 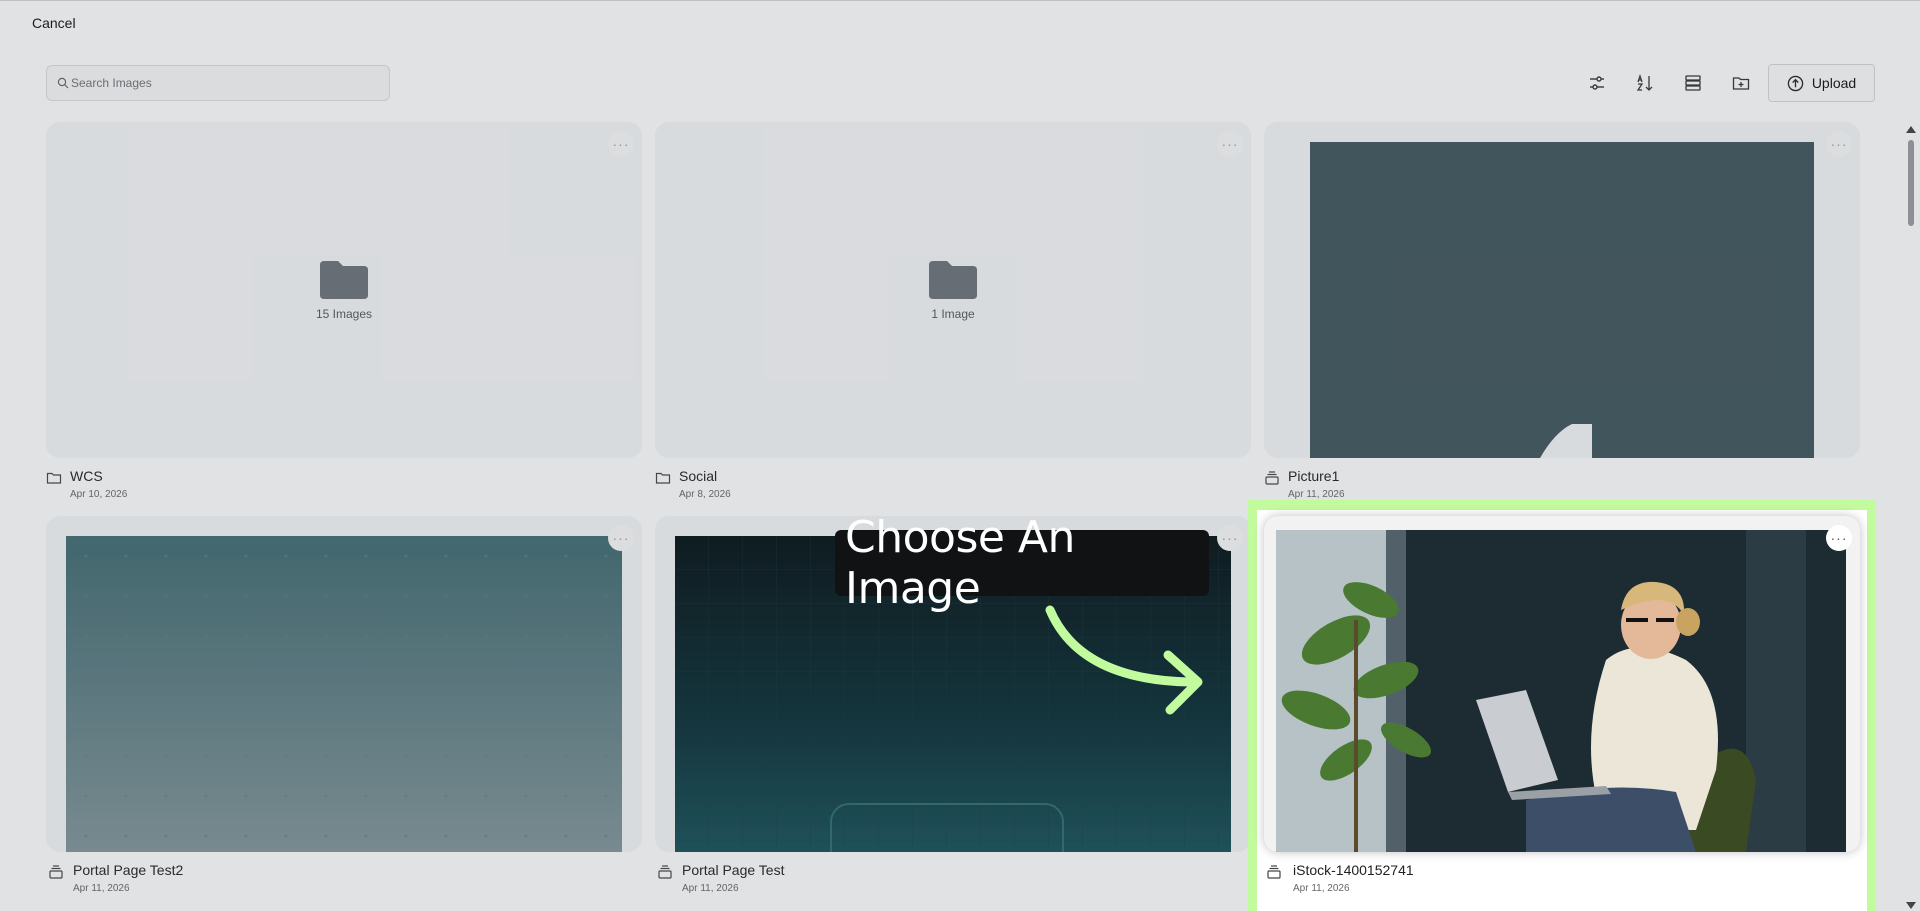 I want to click on sort-button, so click(x=1645, y=83).